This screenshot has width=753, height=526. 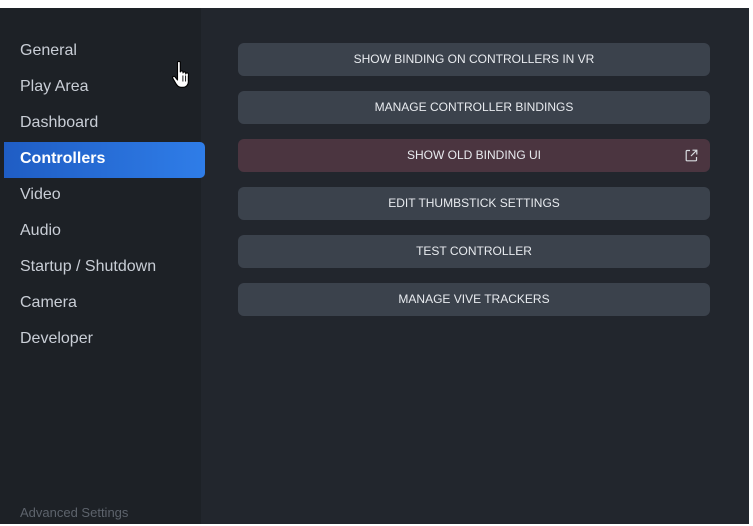 I want to click on button-label: SHOW OLD BINDING UI, so click(x=473, y=155).